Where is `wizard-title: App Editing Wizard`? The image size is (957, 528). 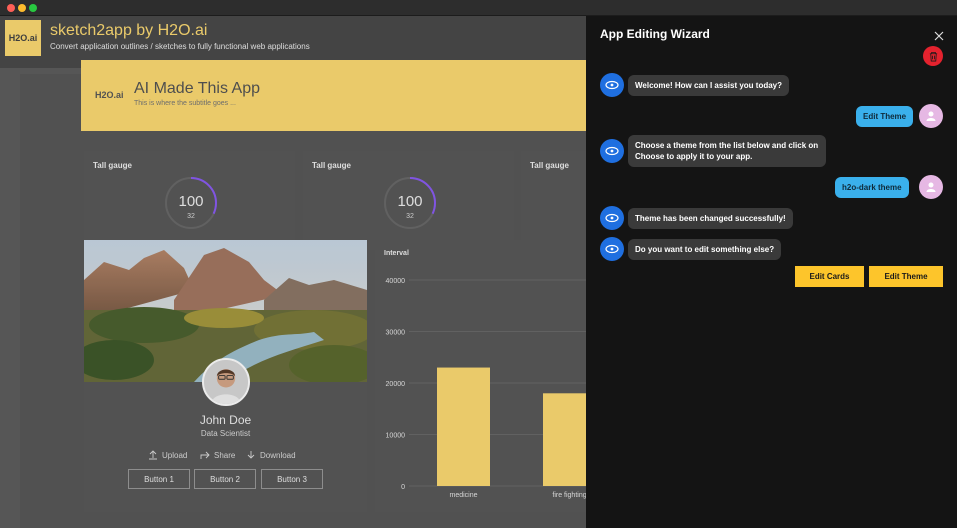 wizard-title: App Editing Wizard is located at coordinates (655, 34).